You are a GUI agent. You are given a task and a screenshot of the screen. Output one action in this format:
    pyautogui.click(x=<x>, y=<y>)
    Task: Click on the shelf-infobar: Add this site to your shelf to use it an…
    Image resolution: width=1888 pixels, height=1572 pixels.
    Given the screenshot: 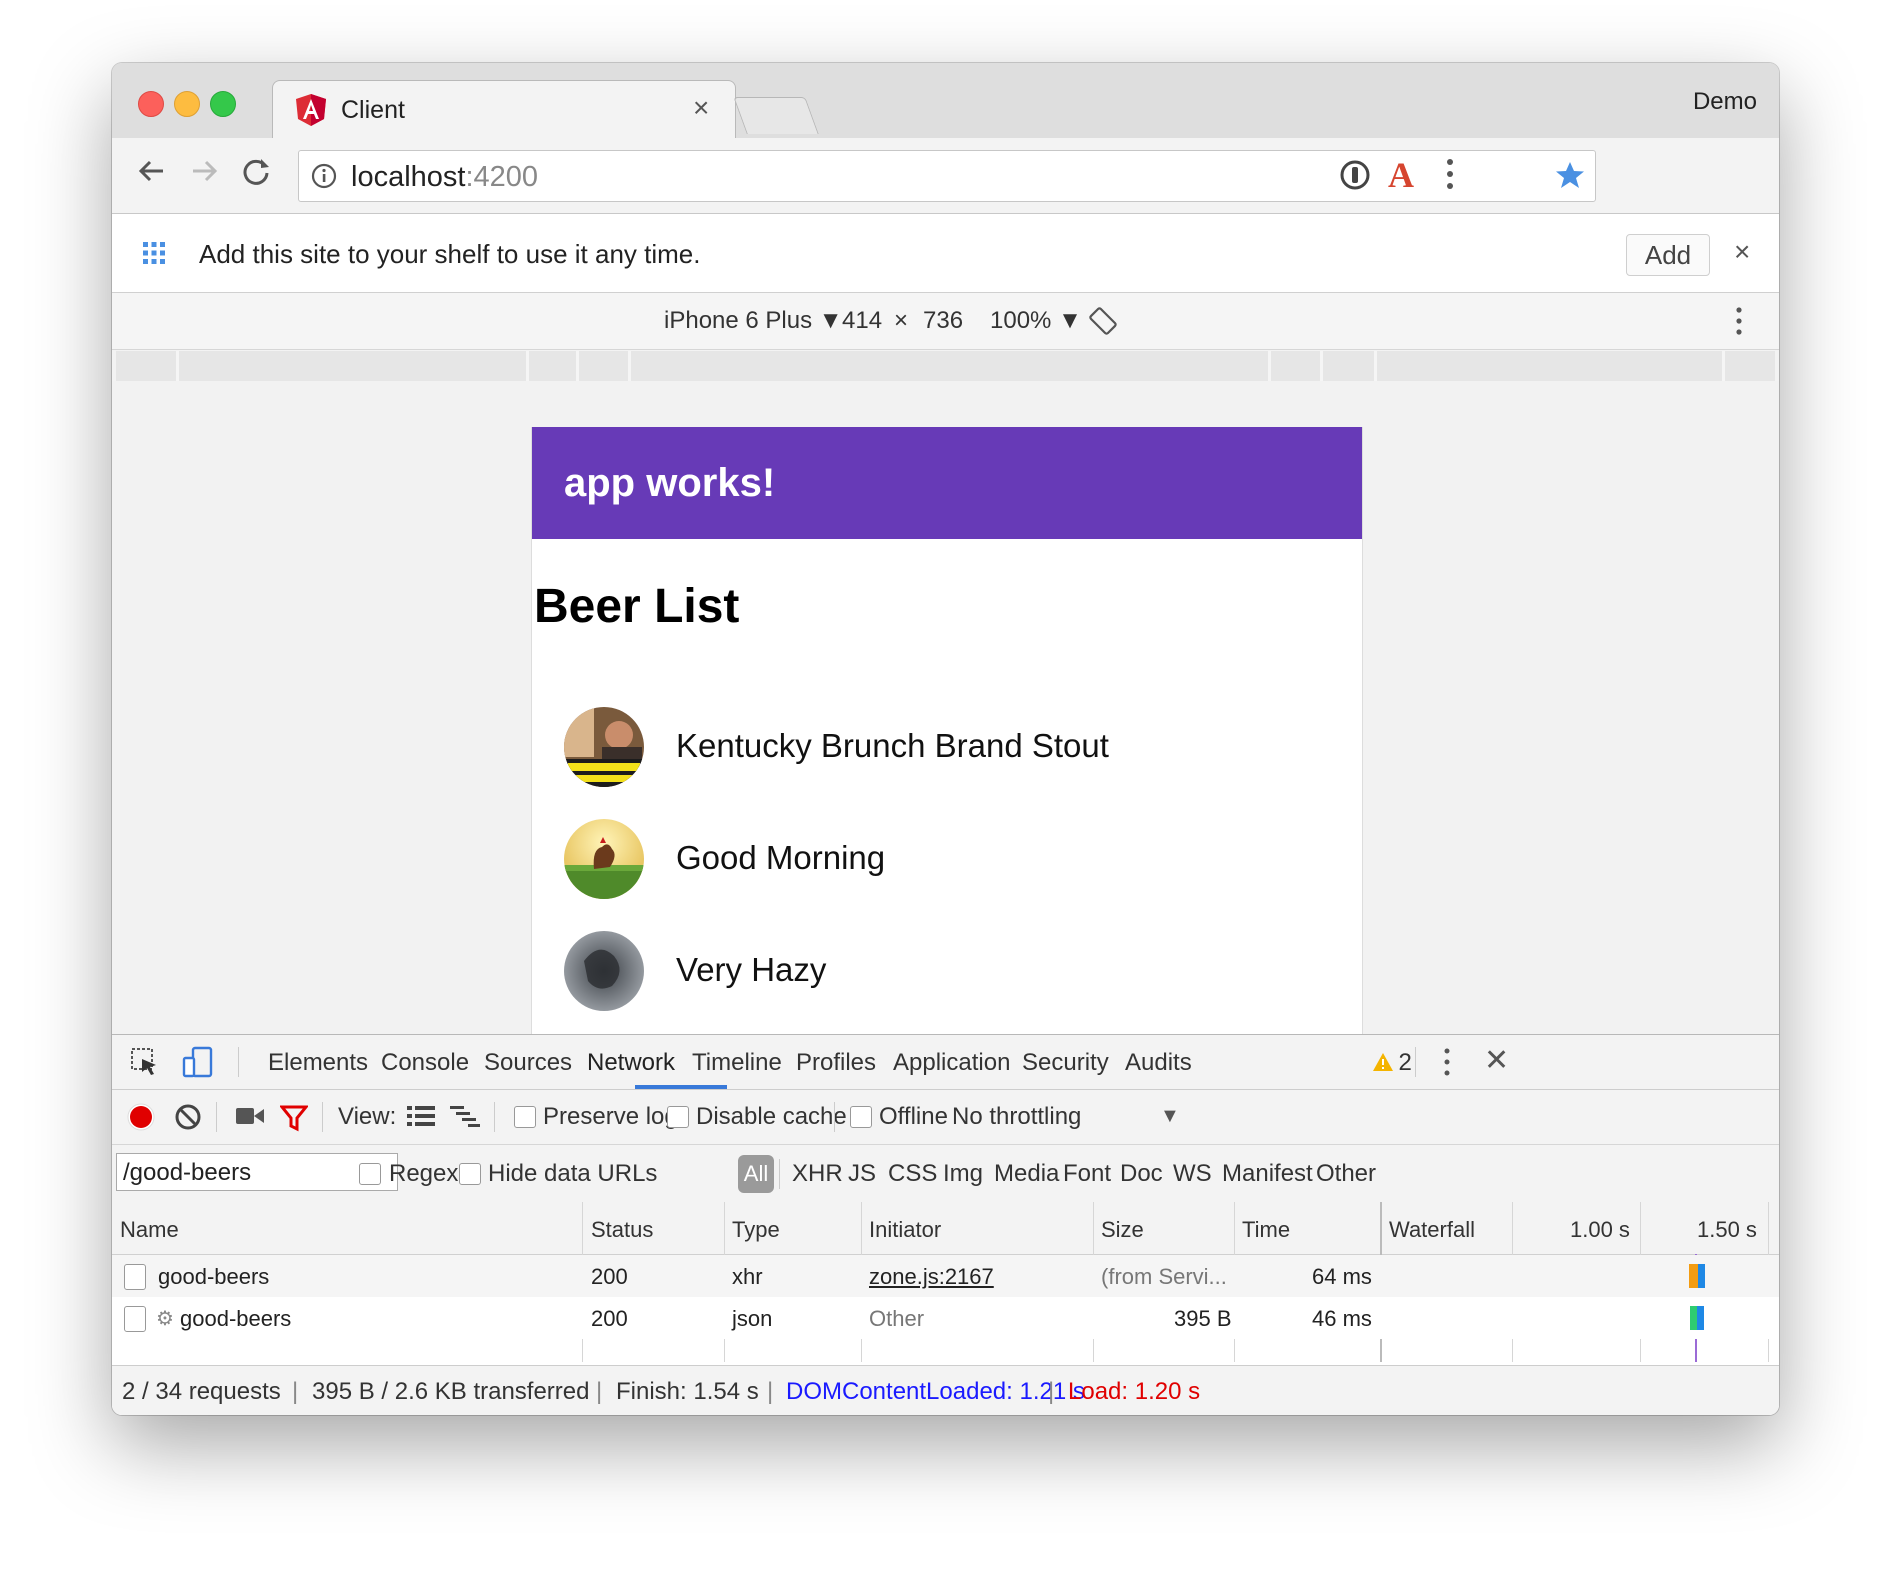 What is the action you would take?
    pyautogui.click(x=945, y=253)
    